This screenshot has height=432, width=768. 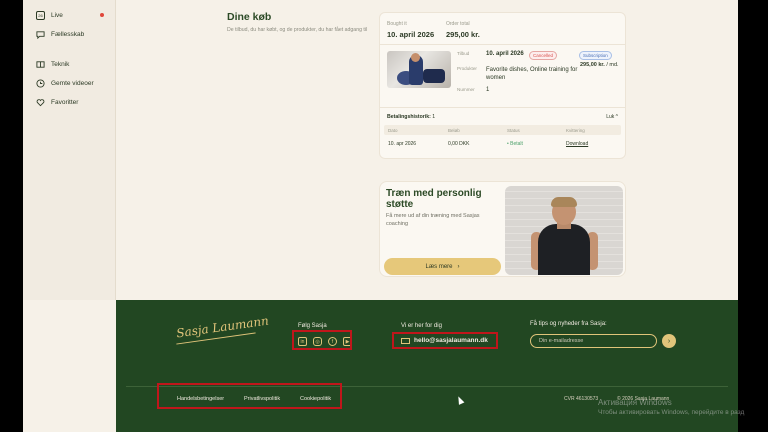 I want to click on read-more-label: Læs mere, so click(x=439, y=266).